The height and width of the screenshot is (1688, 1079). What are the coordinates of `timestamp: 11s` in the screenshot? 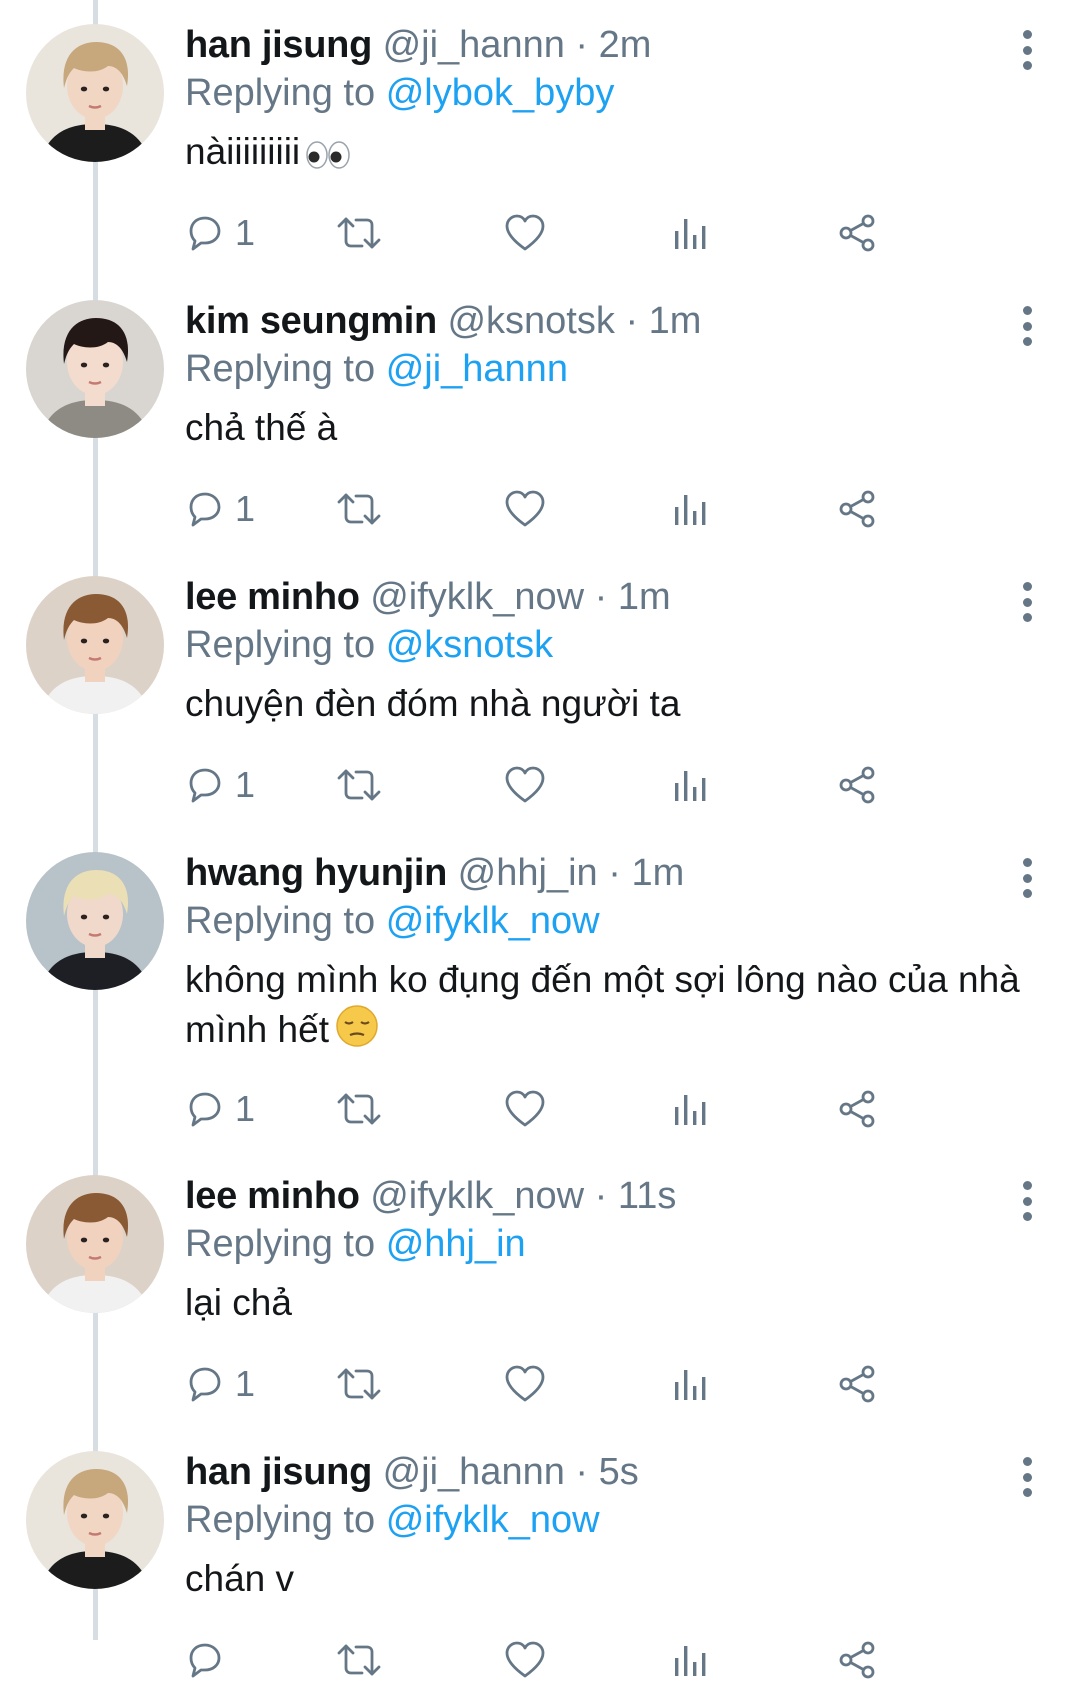 It's located at (647, 1196).